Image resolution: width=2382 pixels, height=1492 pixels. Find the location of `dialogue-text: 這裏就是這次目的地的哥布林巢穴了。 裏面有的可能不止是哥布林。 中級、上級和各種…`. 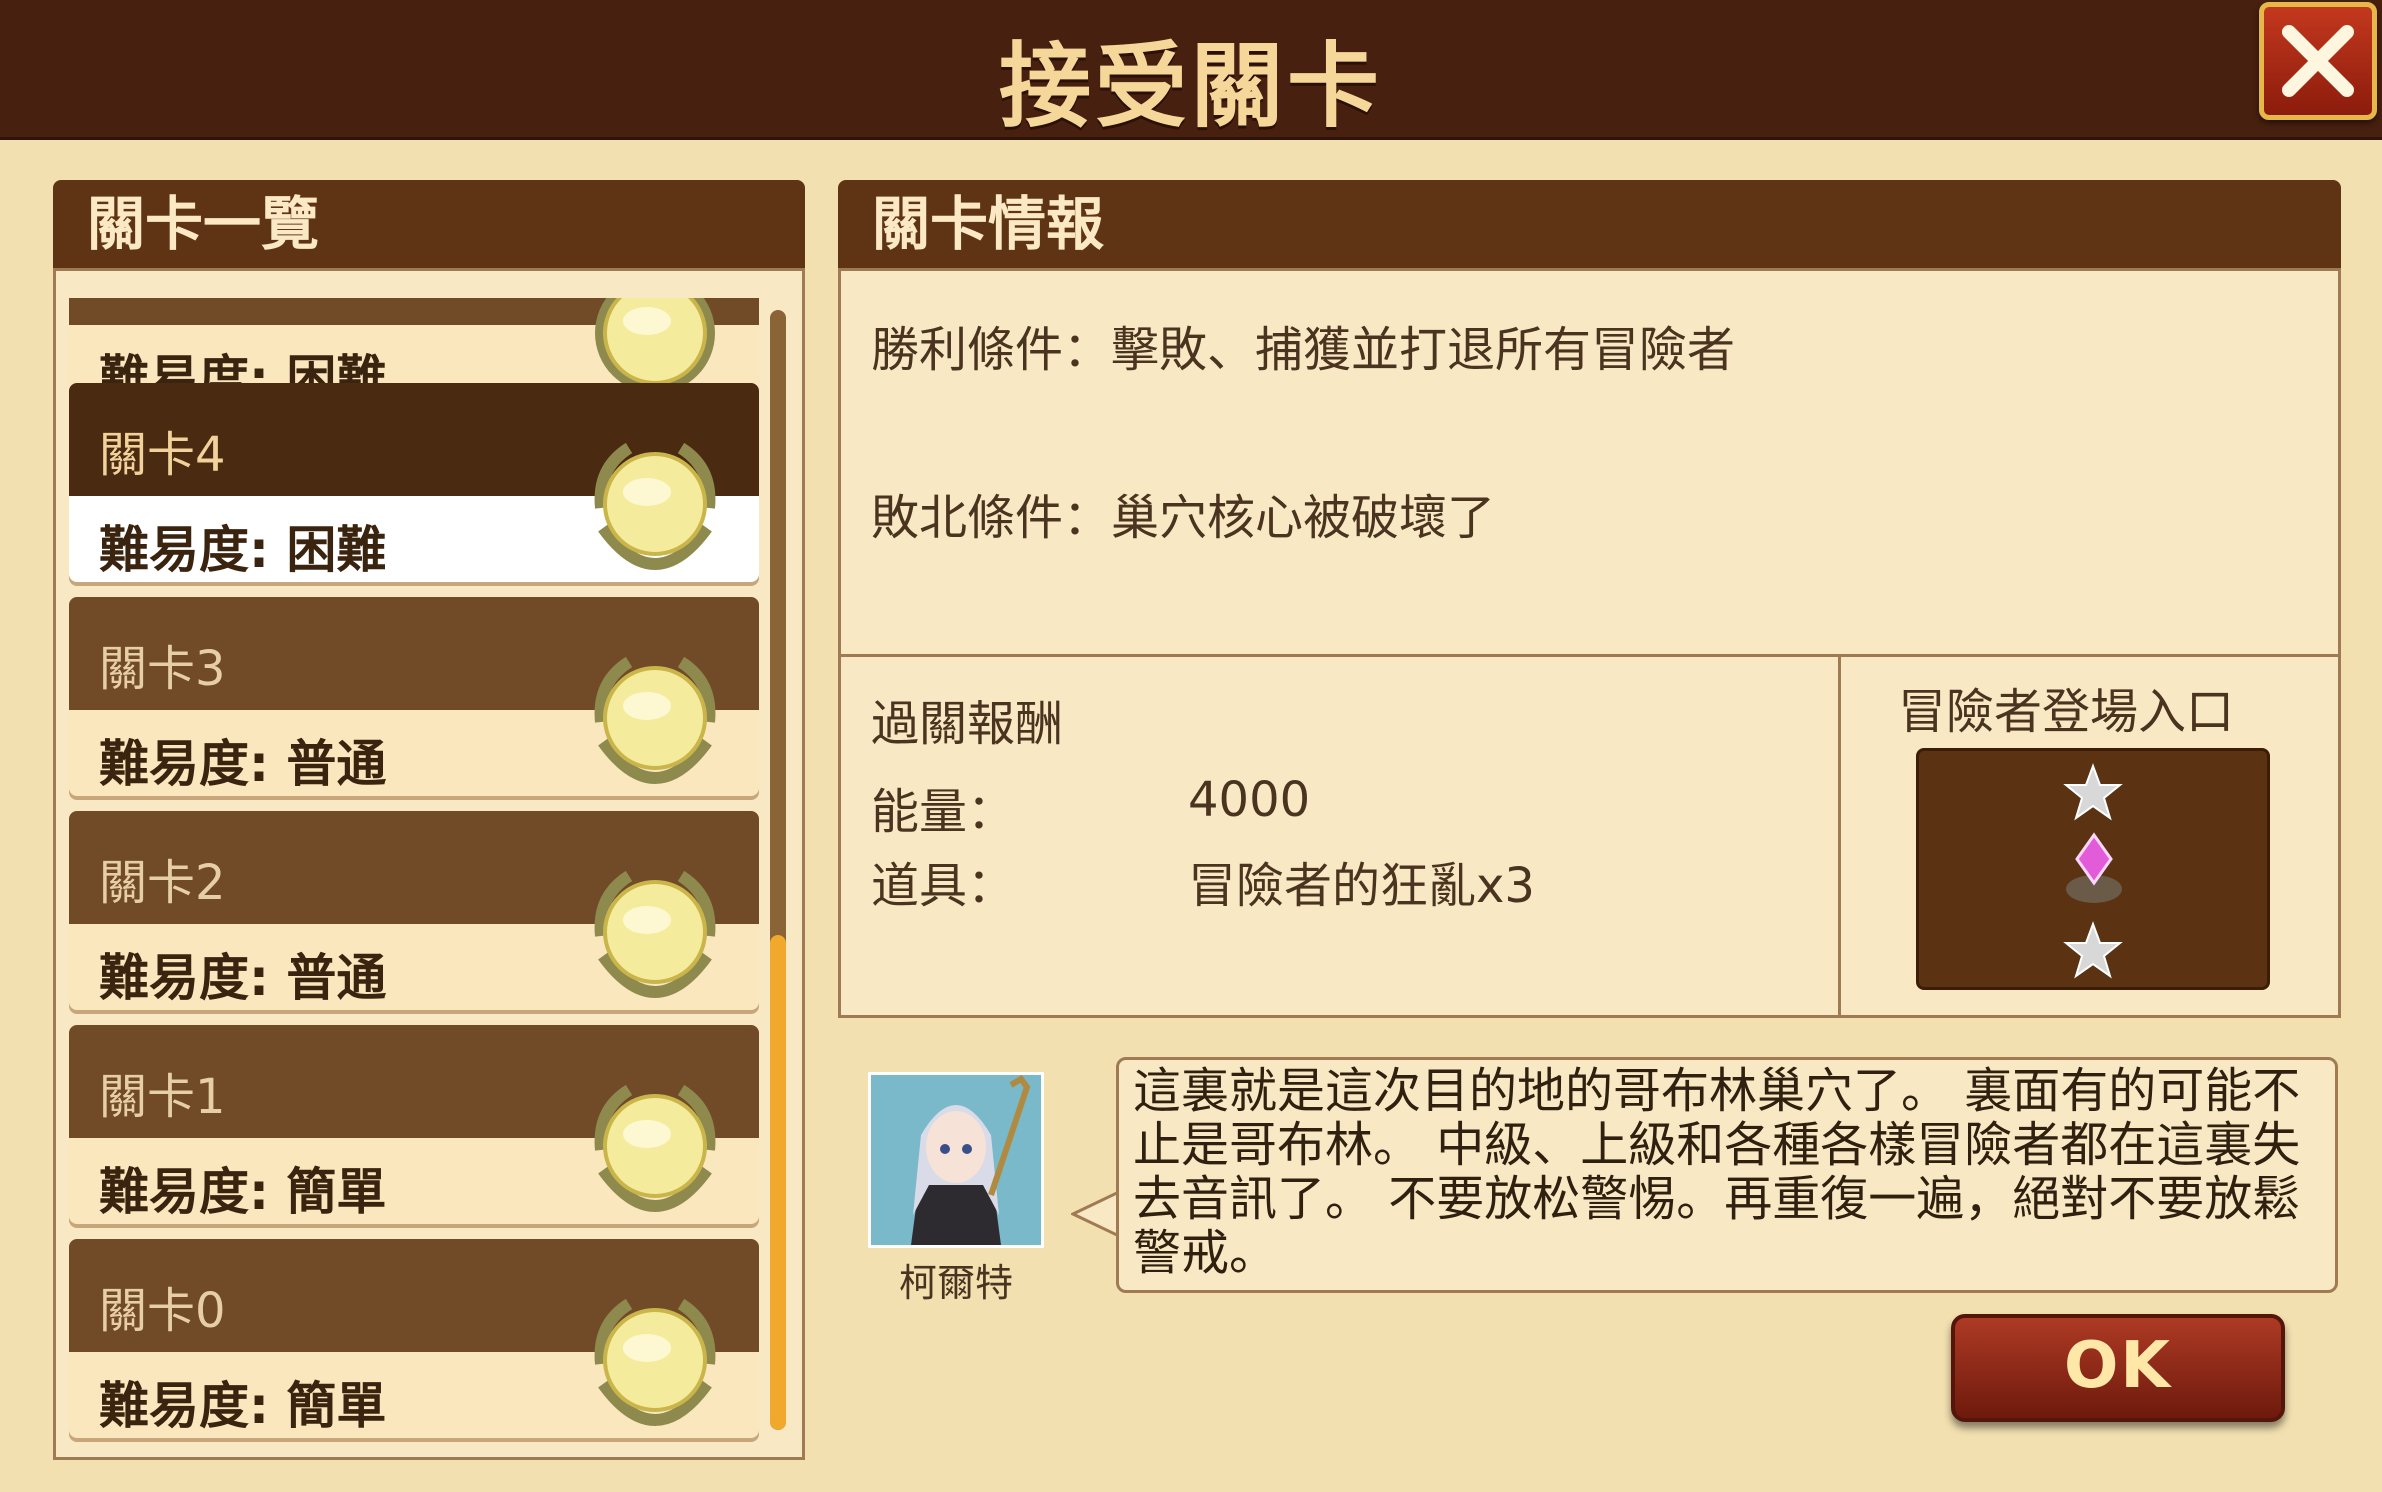

dialogue-text: 這裏就是這次目的地的哥布林巢穴了。 裏面有的可能不止是哥布林。 中級、上級和各種… is located at coordinates (1717, 1172).